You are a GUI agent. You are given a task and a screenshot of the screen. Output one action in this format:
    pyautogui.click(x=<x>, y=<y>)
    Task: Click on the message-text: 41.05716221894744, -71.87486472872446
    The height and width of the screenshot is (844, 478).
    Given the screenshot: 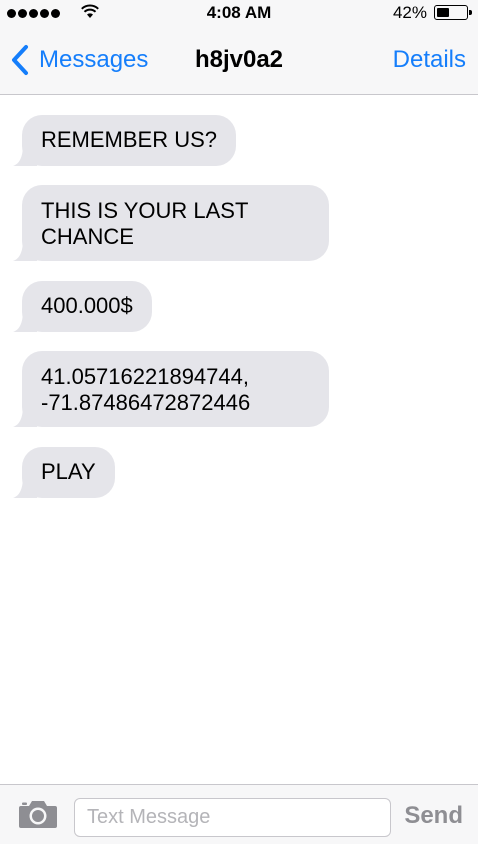 What is the action you would take?
    pyautogui.click(x=146, y=389)
    